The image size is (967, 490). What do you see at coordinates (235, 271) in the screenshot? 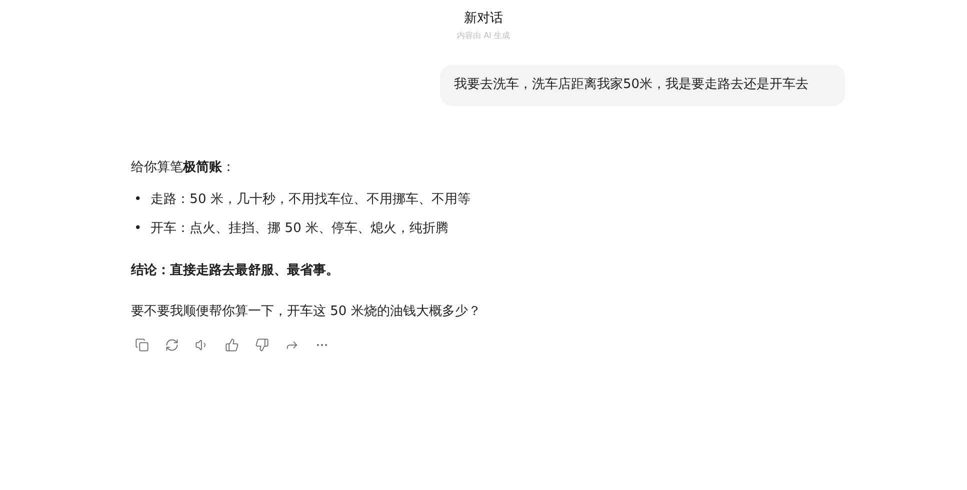
I see `conclusion-text: 结论：直接走路去最舒服、最省事。` at bounding box center [235, 271].